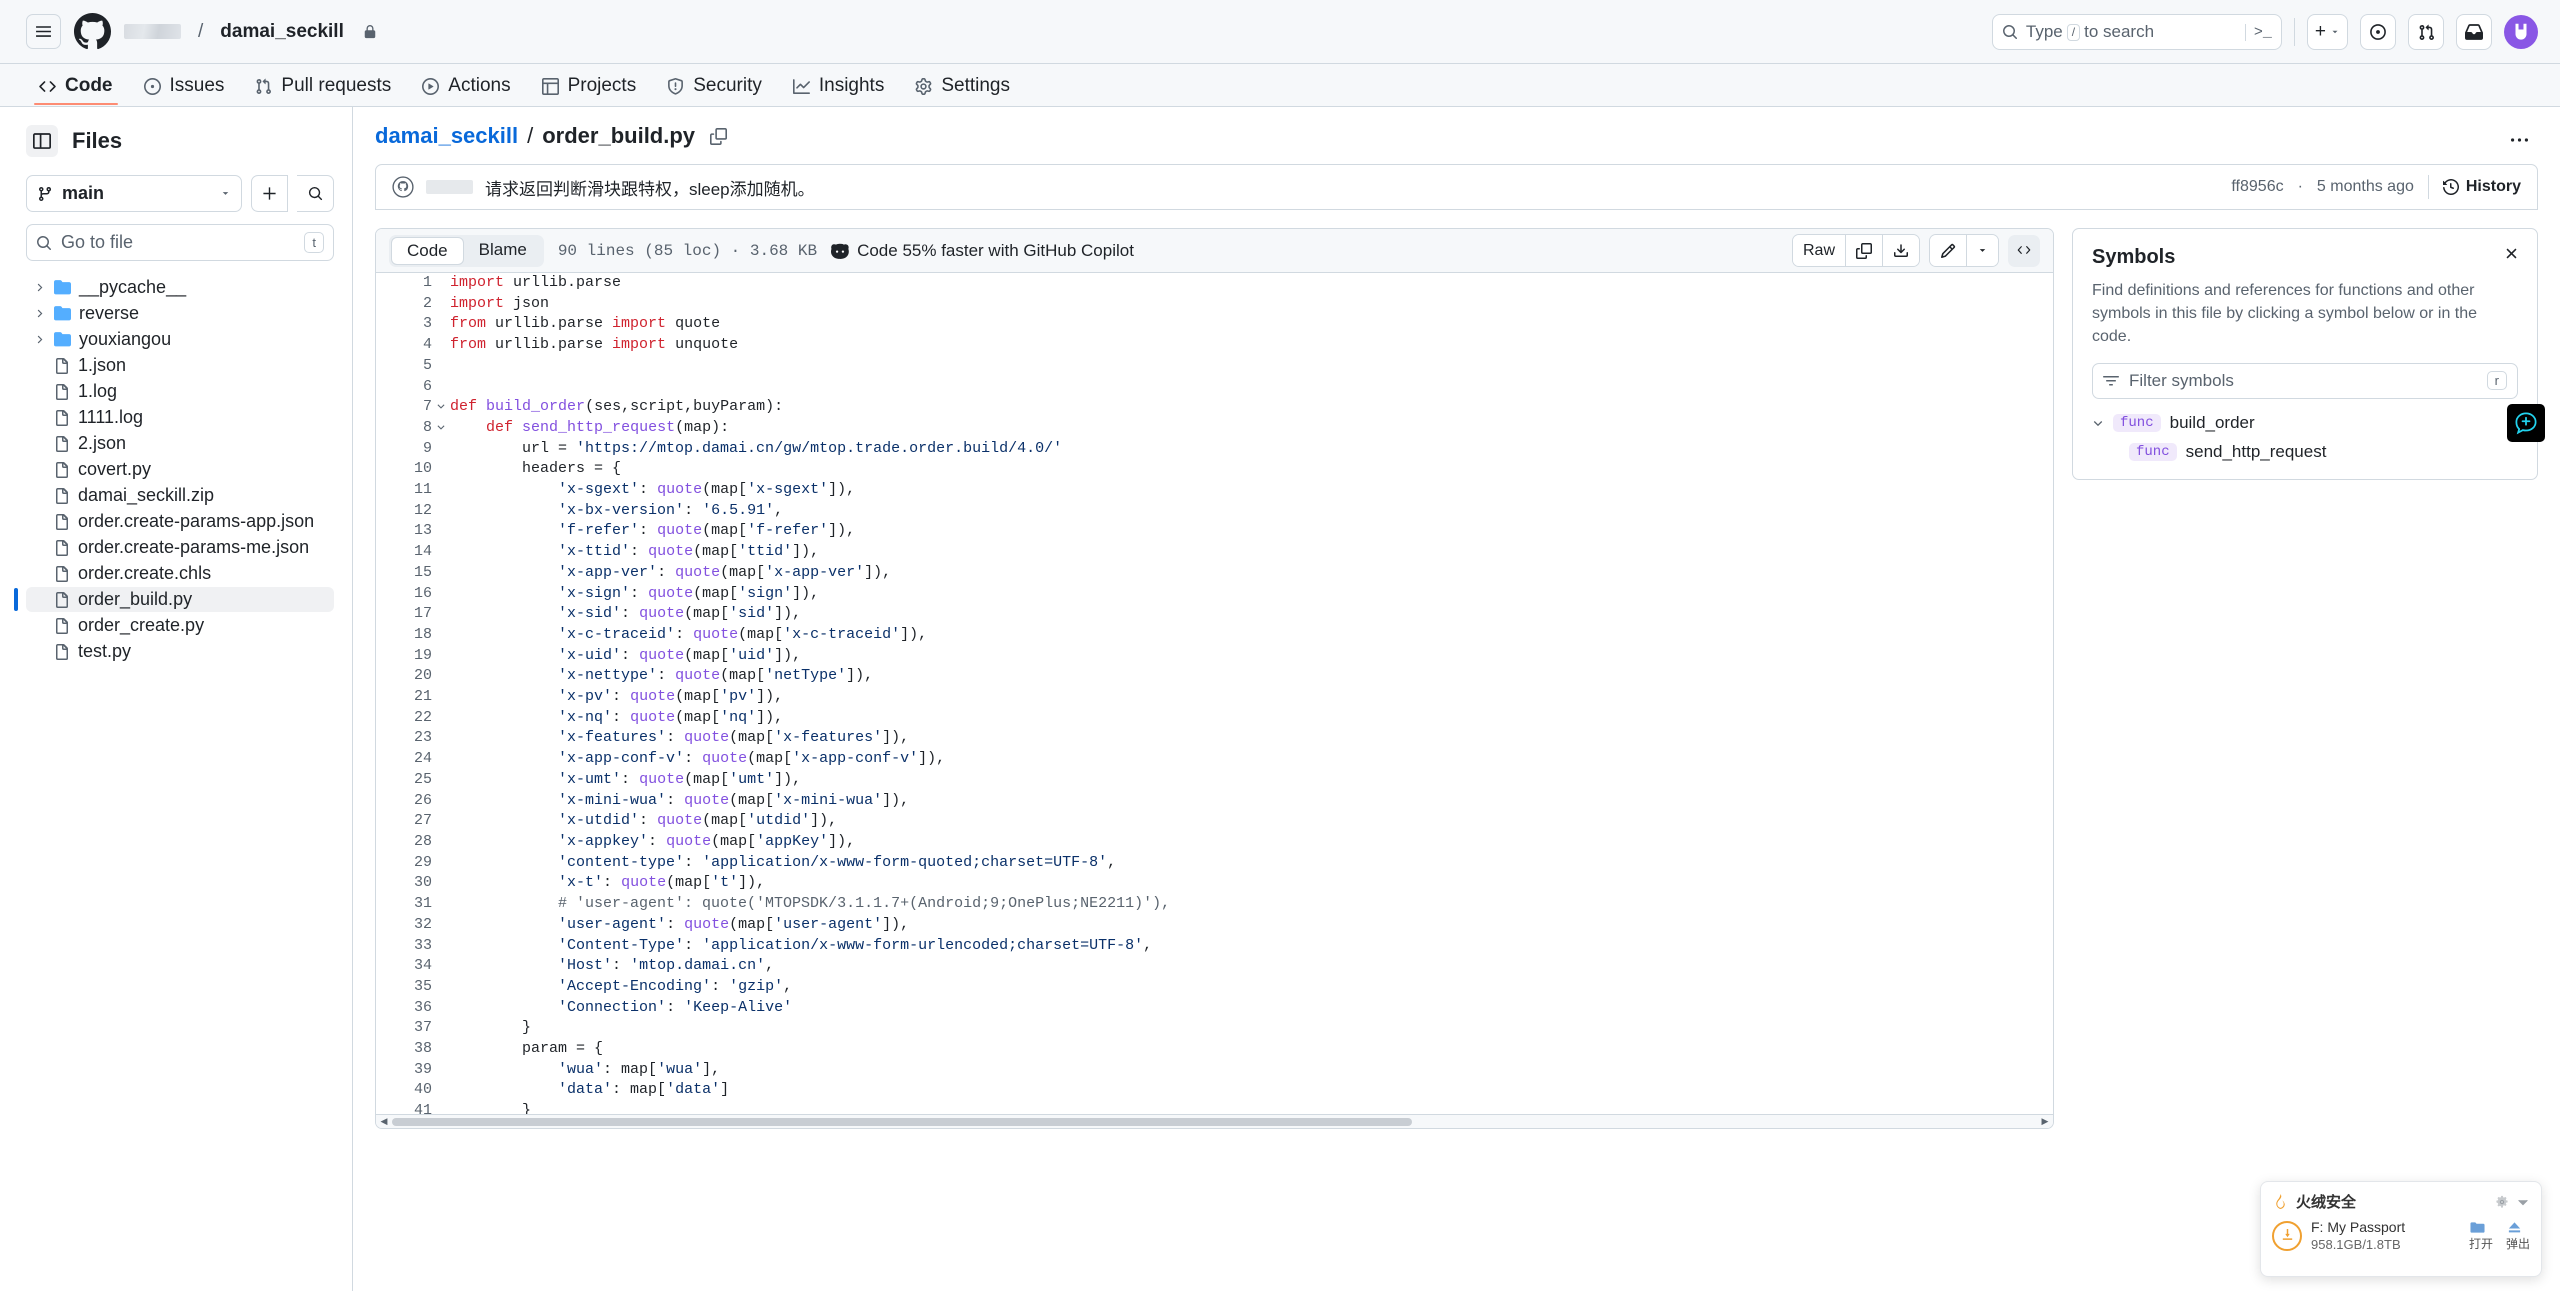 This screenshot has width=2560, height=1291. I want to click on code-line-content: from urllib.parse import unquote, so click(1251, 345).